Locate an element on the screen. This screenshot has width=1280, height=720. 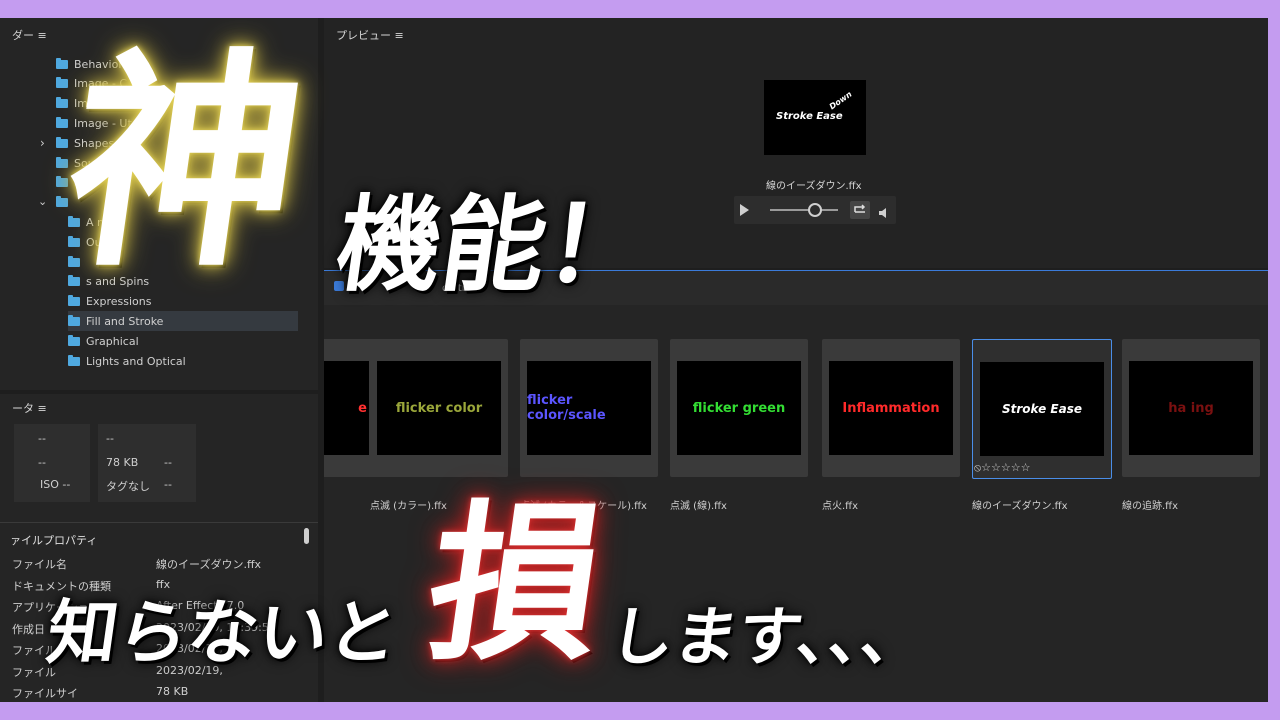
headline-shiranai: 知らないと is located at coordinates (223, 633).